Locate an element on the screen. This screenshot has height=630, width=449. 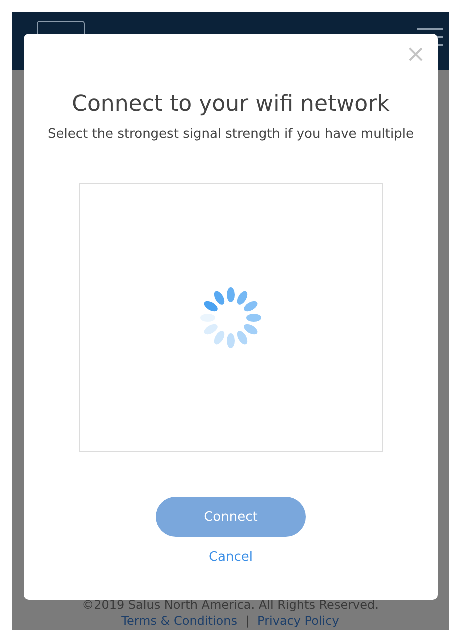
modal-title: Connect to your wifi network is located at coordinates (231, 104).